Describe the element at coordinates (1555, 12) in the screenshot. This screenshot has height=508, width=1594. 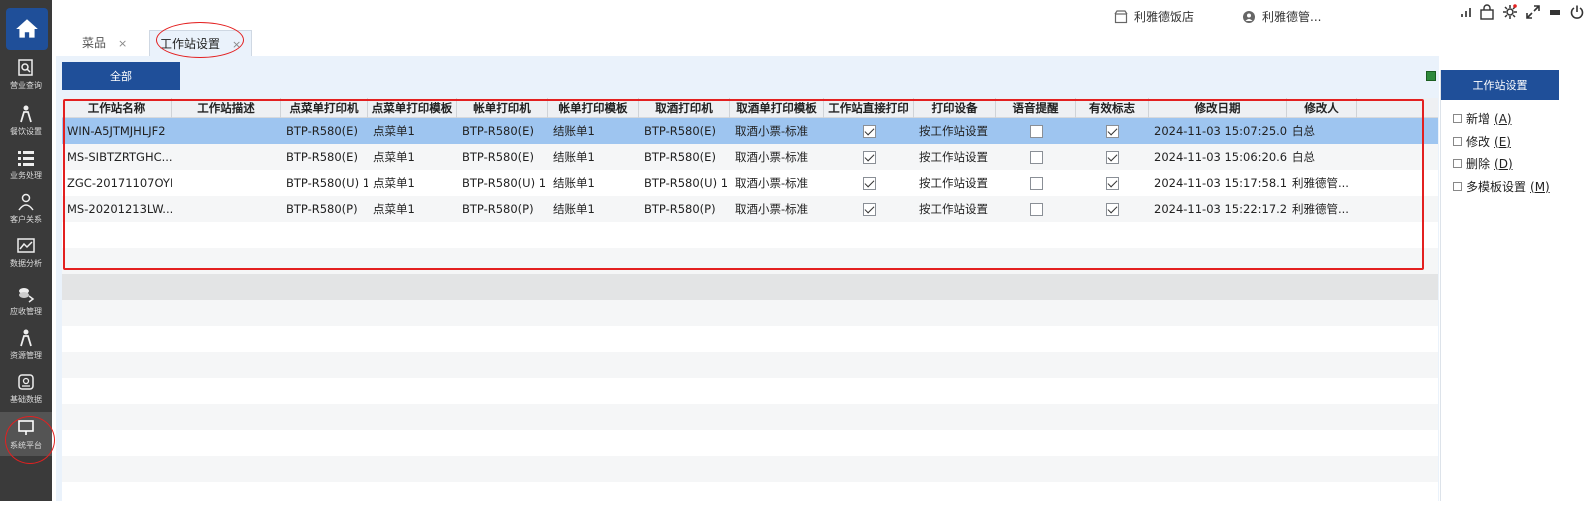
I see `minimize-icon` at that location.